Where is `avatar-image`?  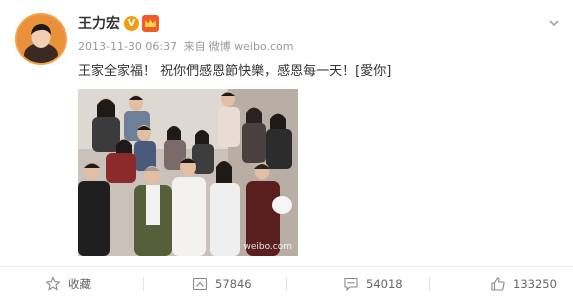
avatar-image is located at coordinates (41, 39).